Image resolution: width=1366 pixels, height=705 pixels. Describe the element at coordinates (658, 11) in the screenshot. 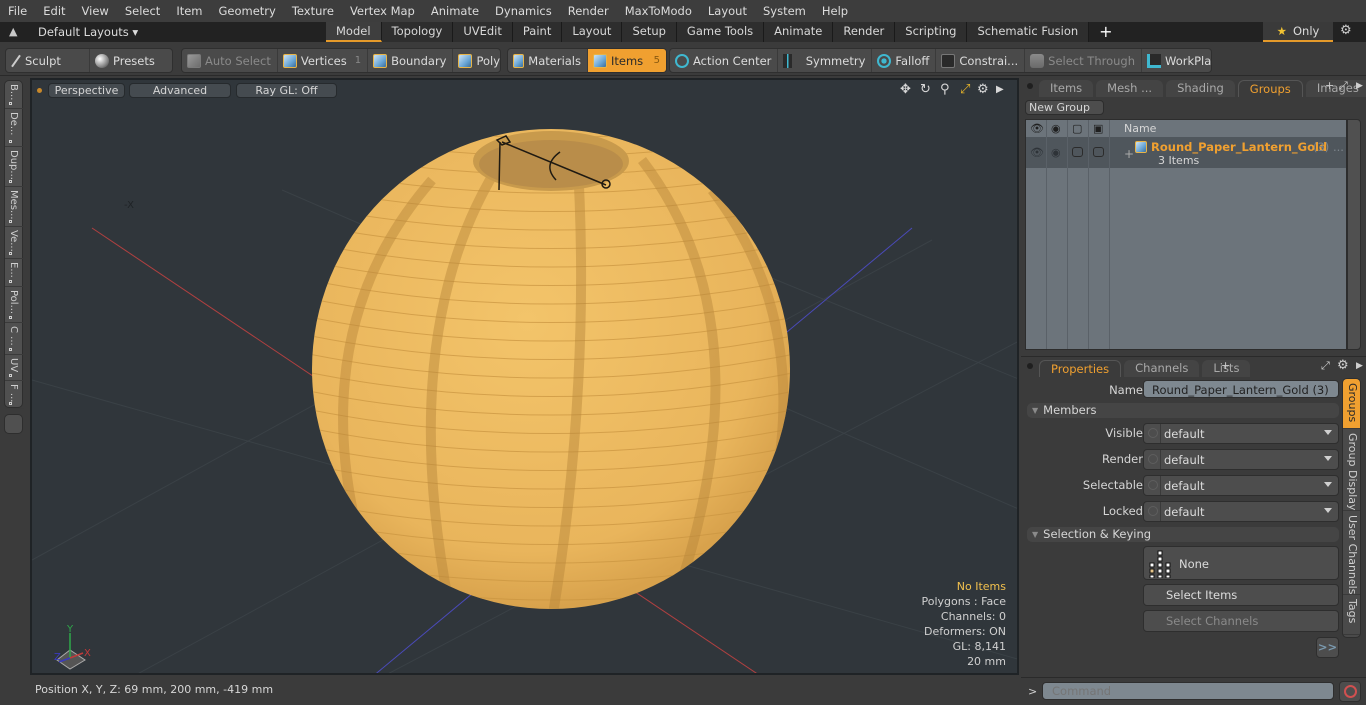

I see `menu-item-maxtomodo: MaxToModo` at that location.